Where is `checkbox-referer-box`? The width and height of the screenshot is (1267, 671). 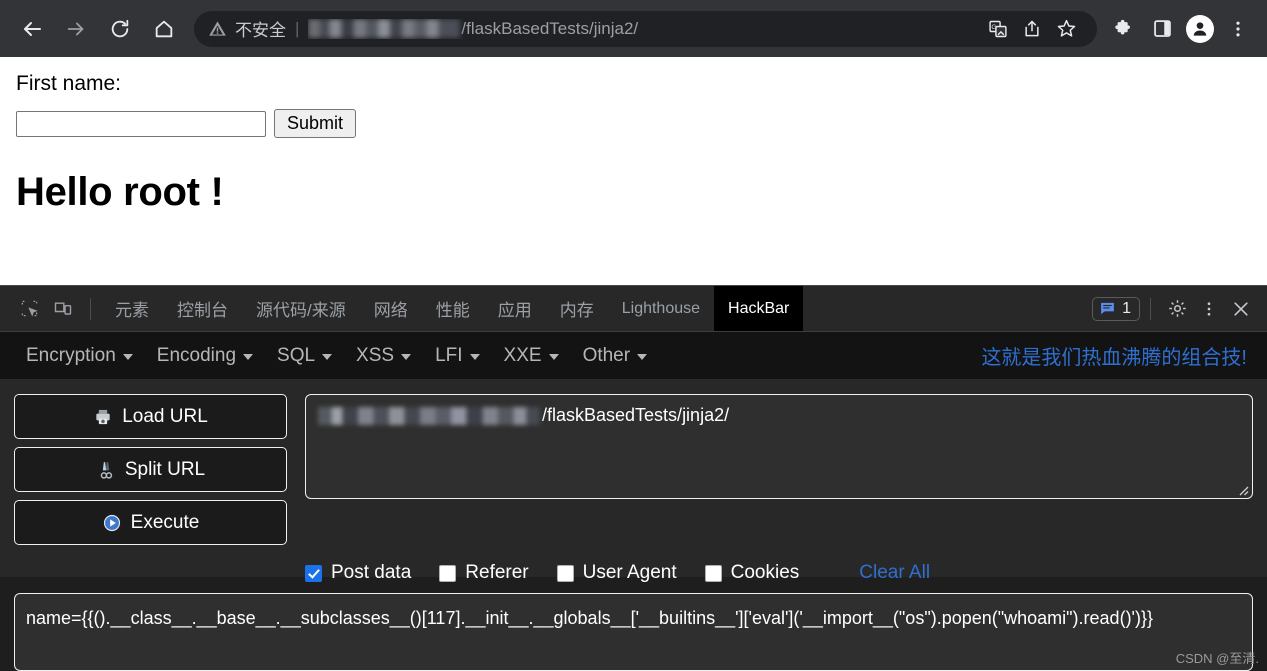
checkbox-referer-box is located at coordinates (448, 573).